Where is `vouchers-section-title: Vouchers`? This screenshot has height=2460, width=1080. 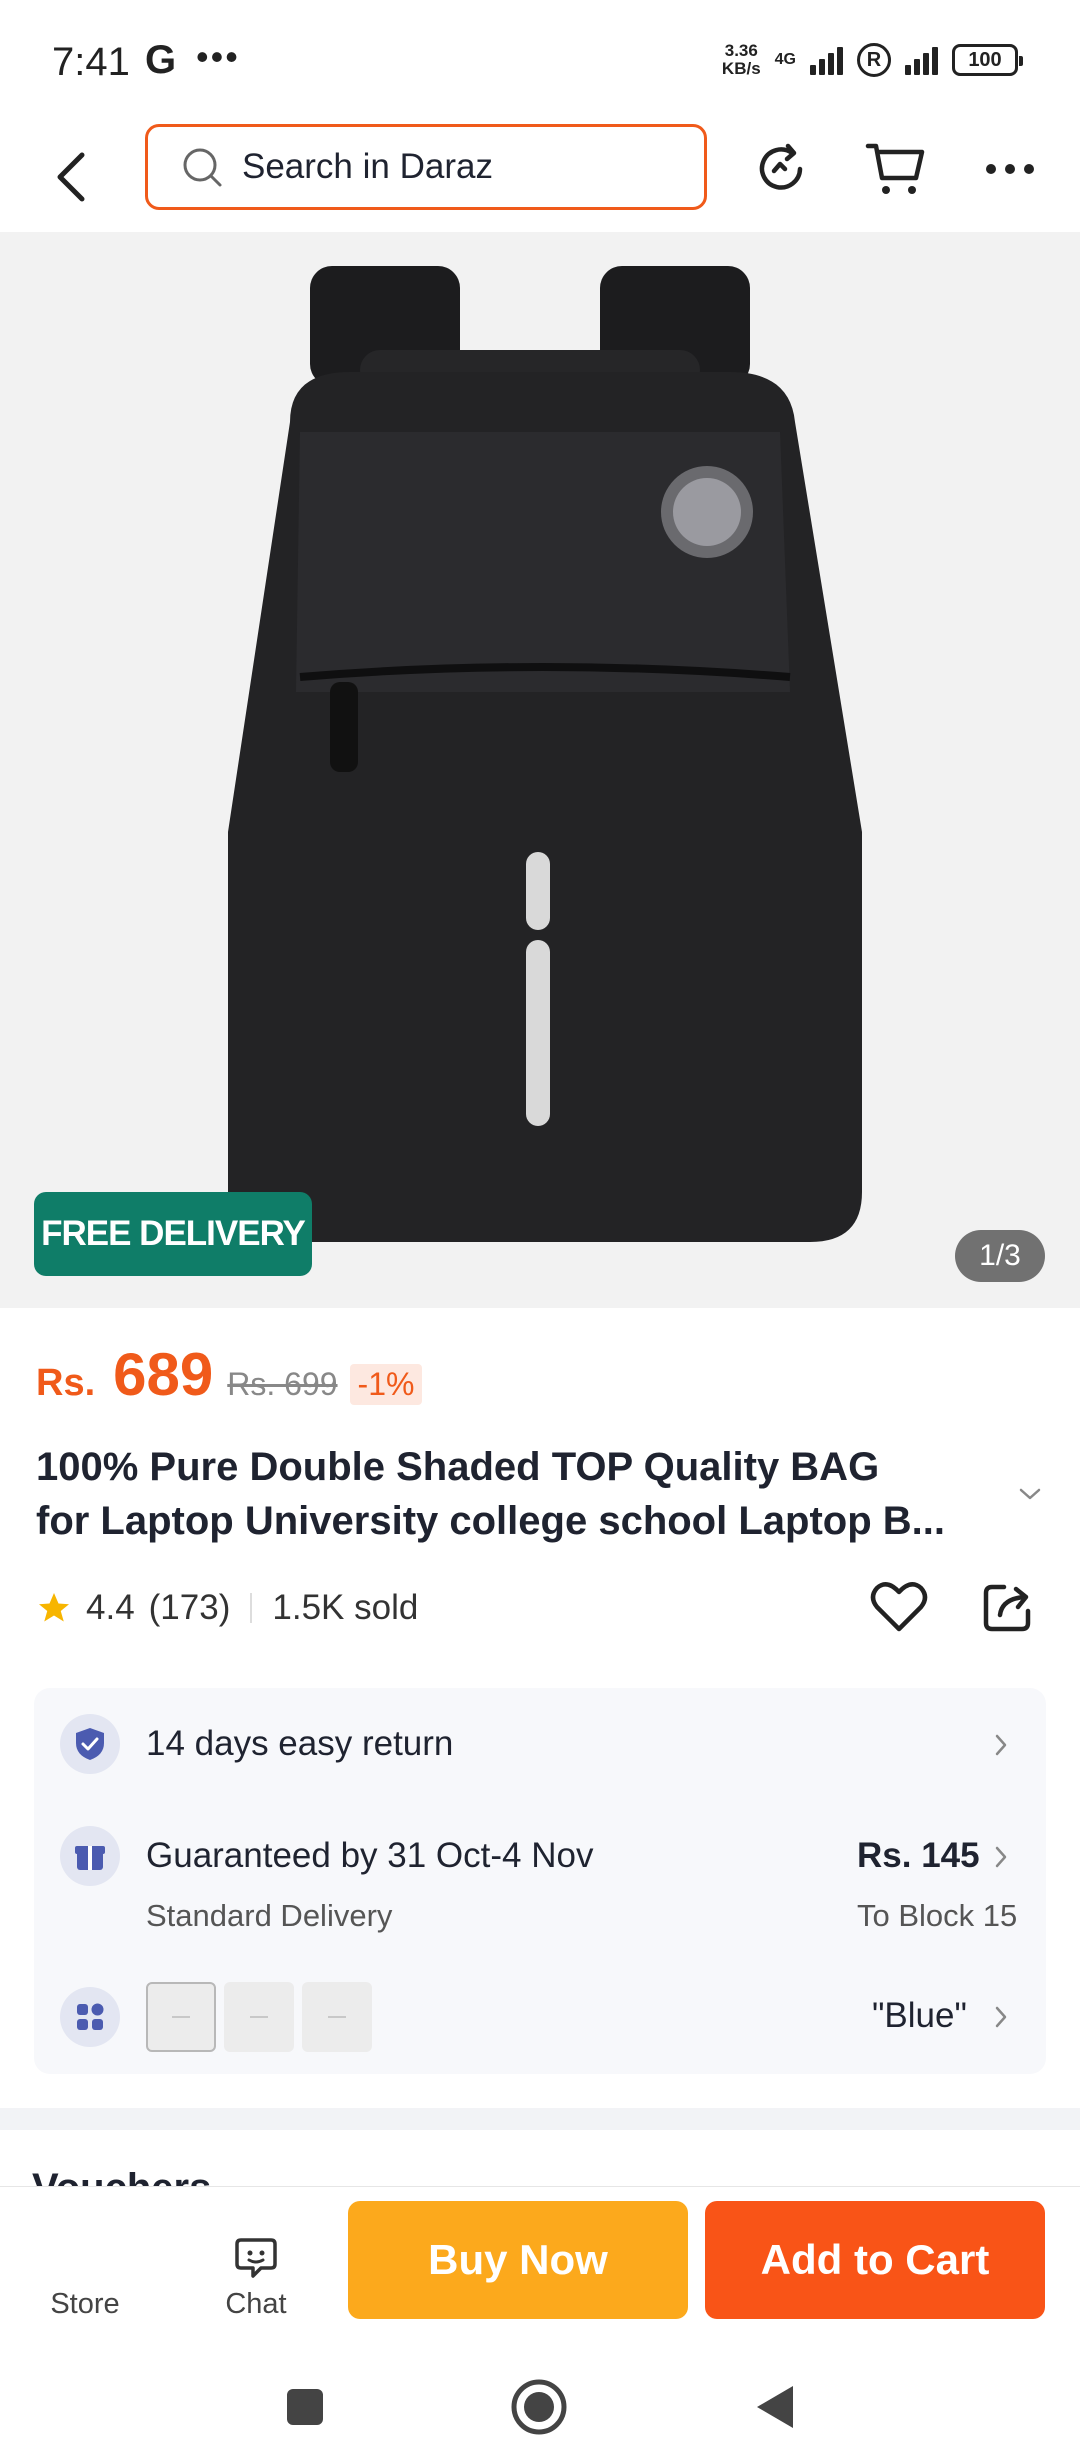 vouchers-section-title: Vouchers is located at coordinates (121, 2177).